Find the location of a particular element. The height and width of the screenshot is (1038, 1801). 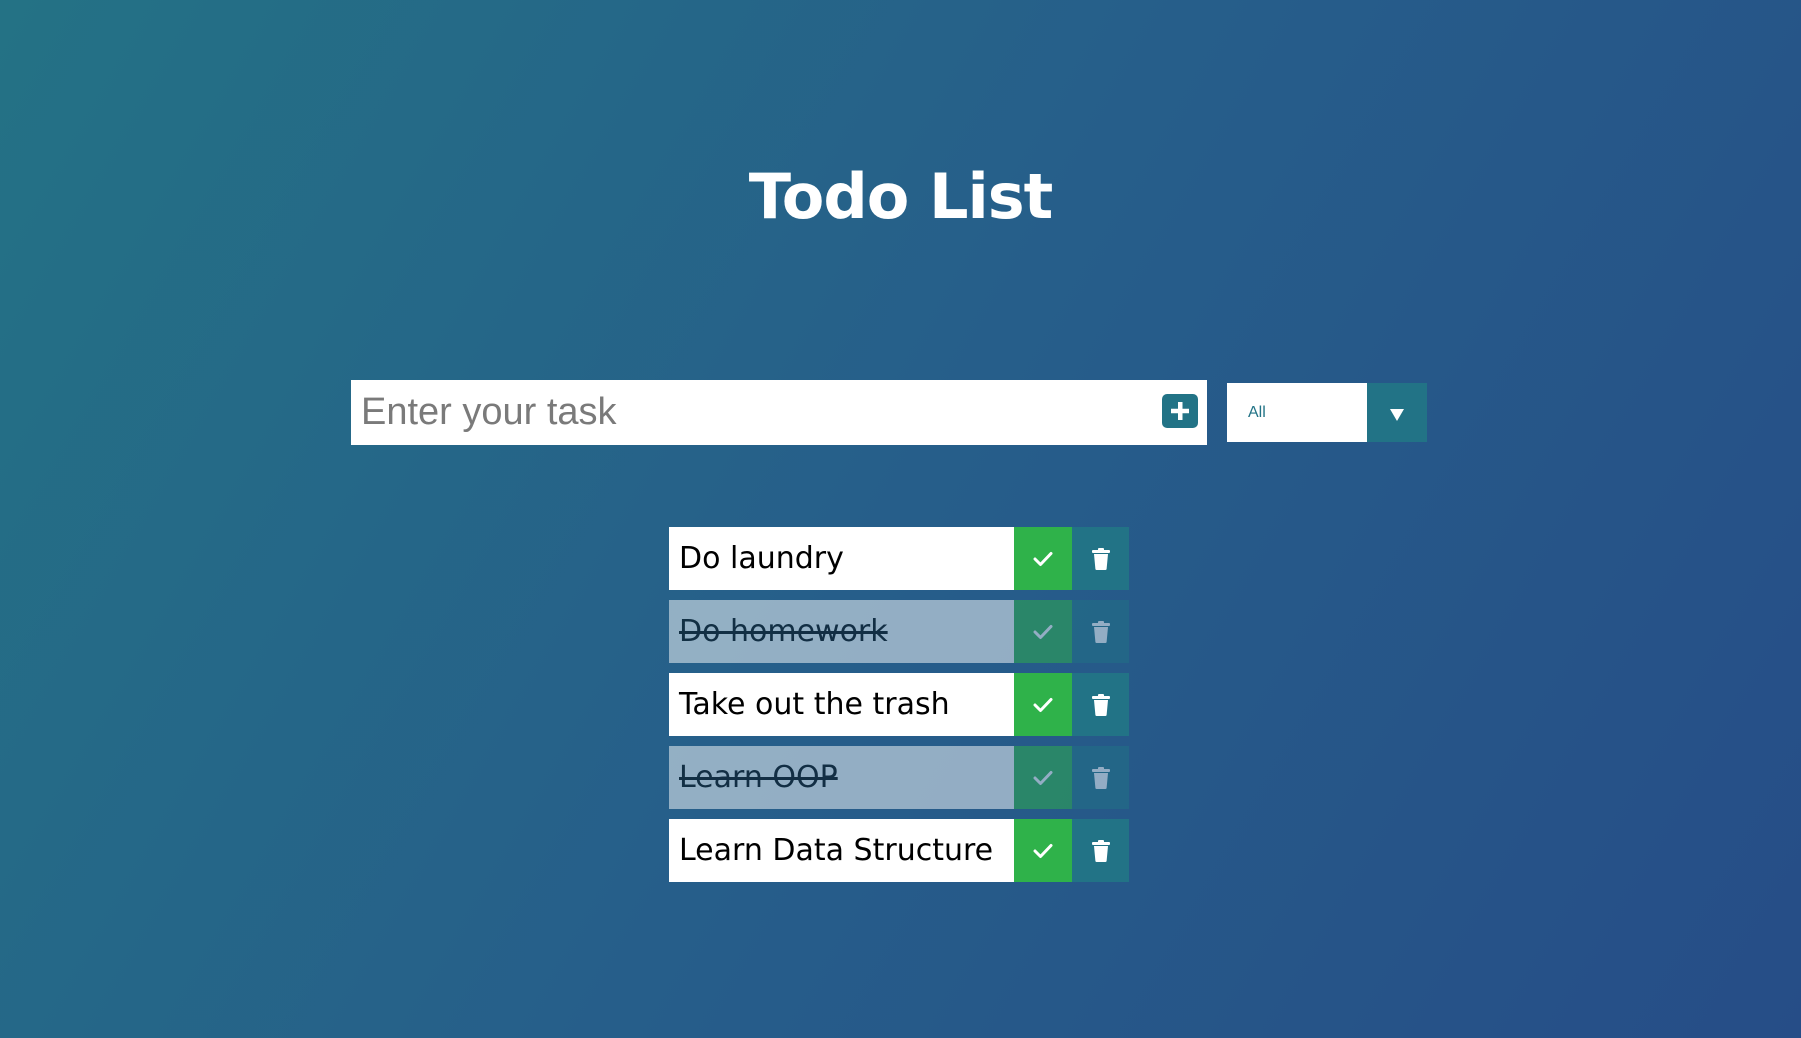

task-input is located at coordinates (746, 412).